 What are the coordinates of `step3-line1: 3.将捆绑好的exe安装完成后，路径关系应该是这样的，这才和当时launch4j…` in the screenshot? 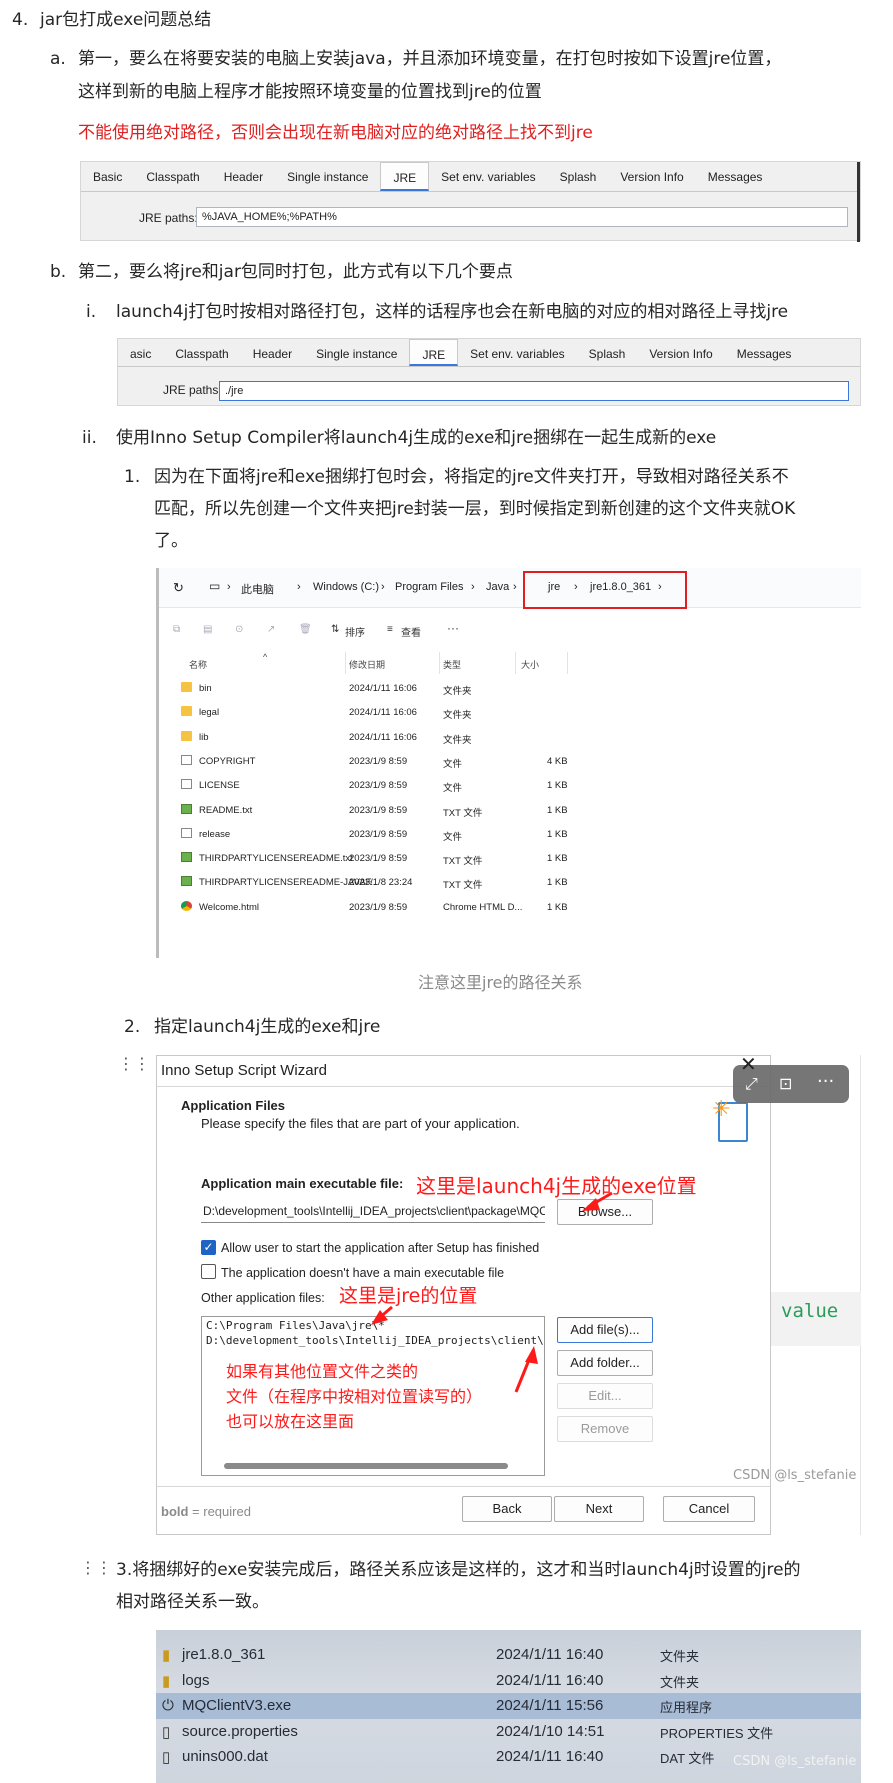 It's located at (458, 1570).